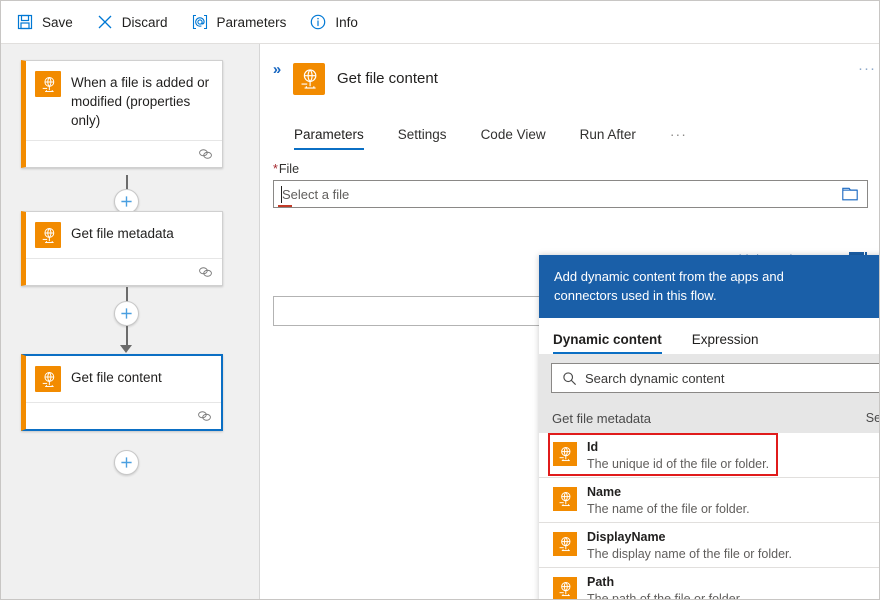  I want to click on dynamic-content-search-wrap: Search dynamic content, so click(709, 378).